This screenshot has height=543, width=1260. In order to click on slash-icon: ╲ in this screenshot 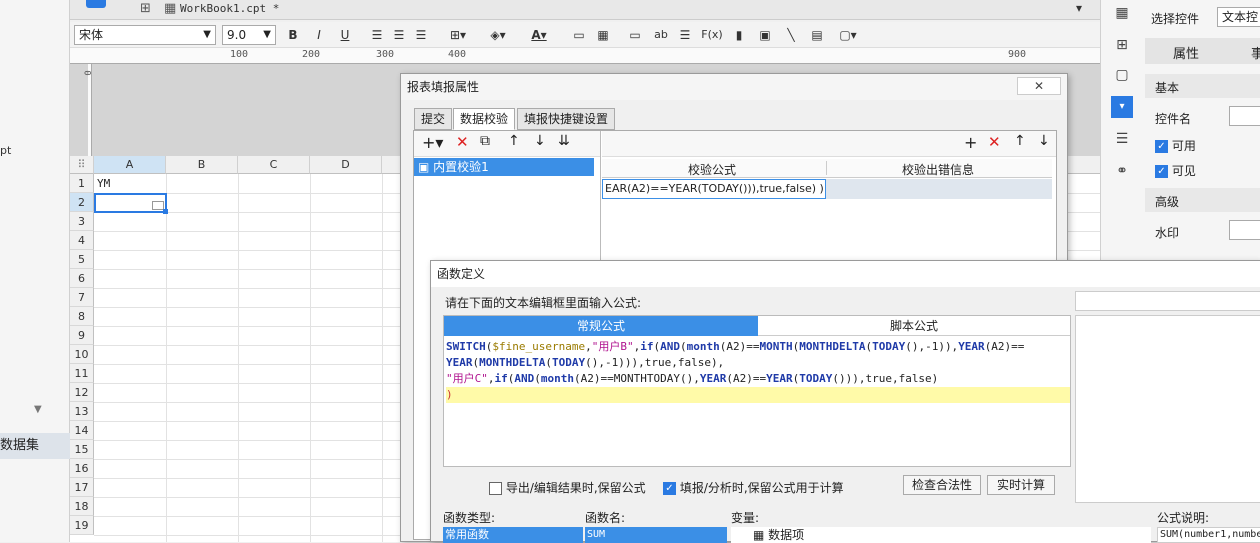, I will do `click(791, 35)`.